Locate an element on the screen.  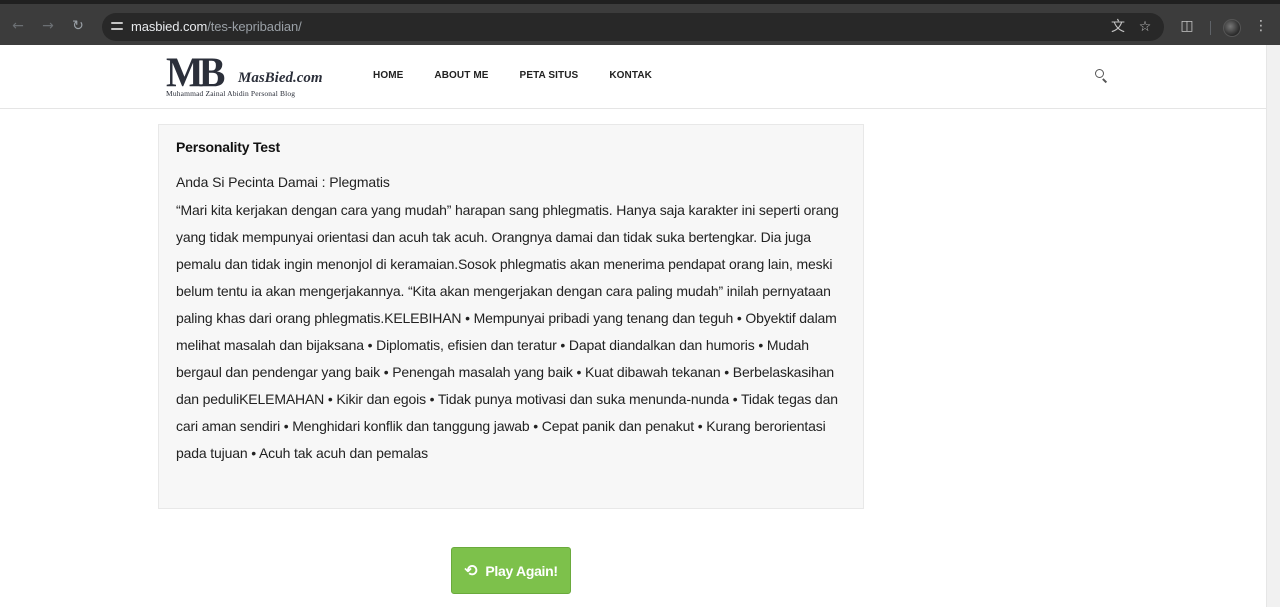
nav-kontak: KONTAK is located at coordinates (630, 75).